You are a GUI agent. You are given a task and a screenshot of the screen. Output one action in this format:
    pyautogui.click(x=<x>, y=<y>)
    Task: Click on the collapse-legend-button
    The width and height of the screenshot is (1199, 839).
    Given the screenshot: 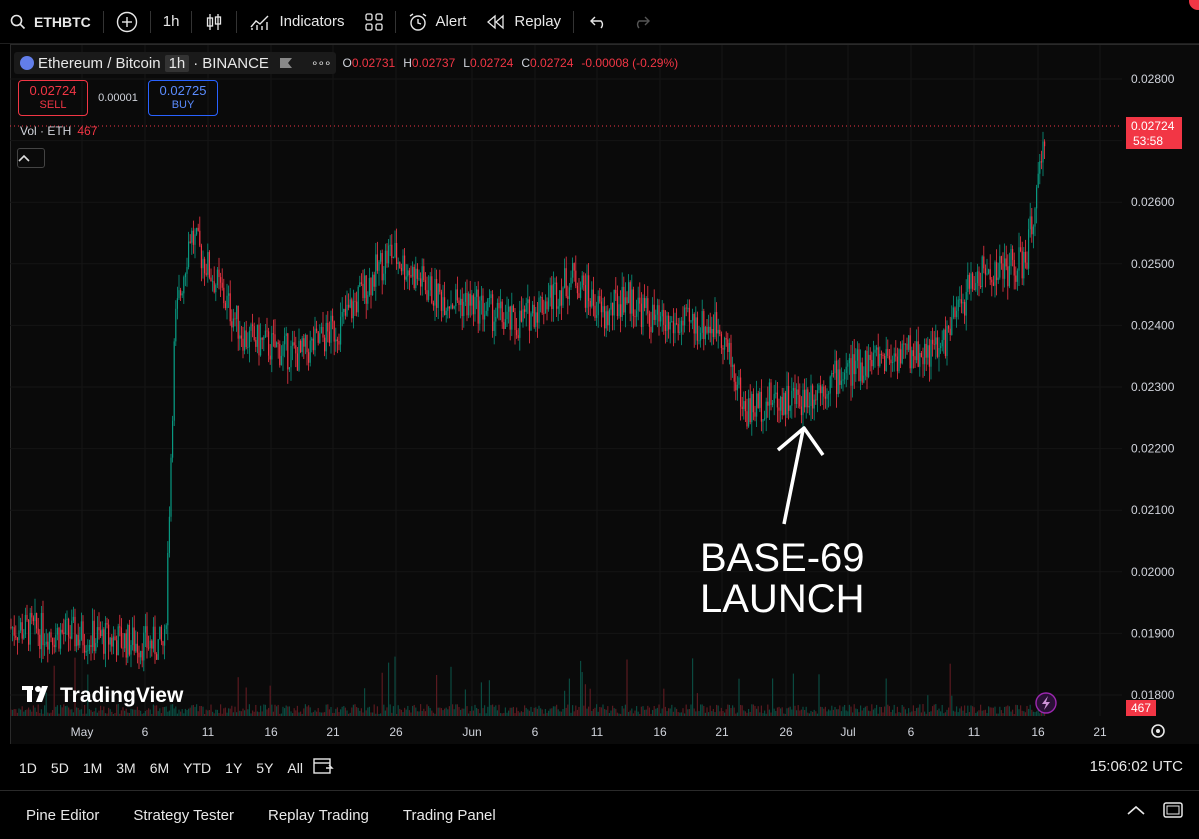 What is the action you would take?
    pyautogui.click(x=31, y=158)
    